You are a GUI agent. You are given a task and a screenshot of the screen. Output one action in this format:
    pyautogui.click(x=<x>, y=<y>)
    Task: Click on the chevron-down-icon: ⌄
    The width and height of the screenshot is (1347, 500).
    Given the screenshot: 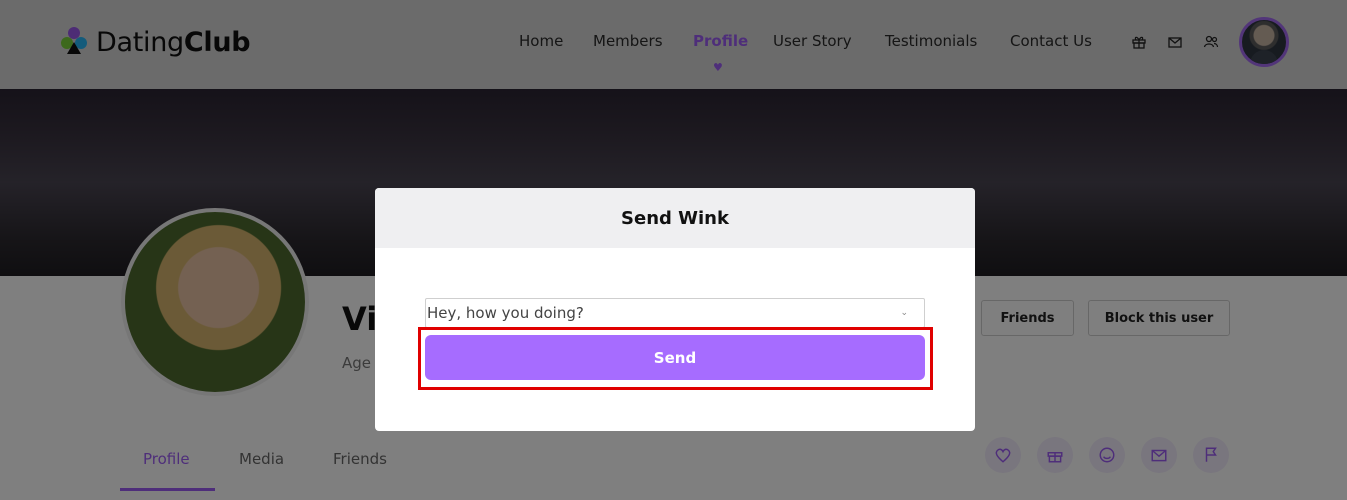 What is the action you would take?
    pyautogui.click(x=904, y=313)
    